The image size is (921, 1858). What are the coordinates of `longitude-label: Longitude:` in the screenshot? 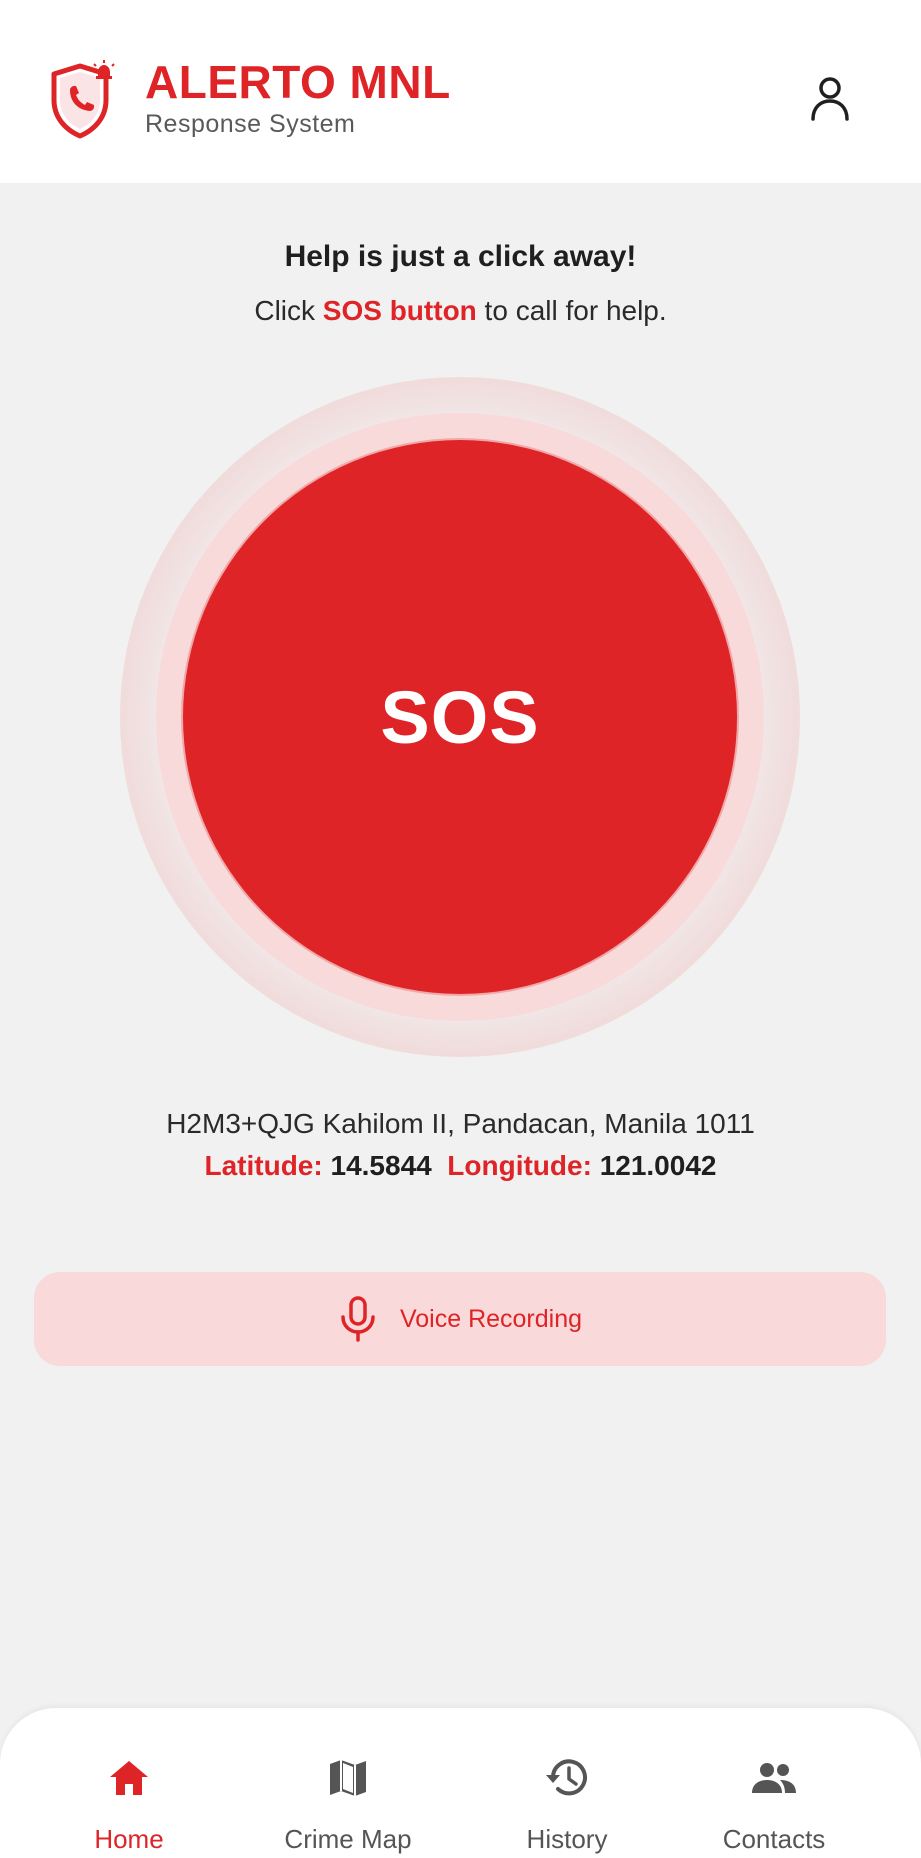 It's located at (519, 1165).